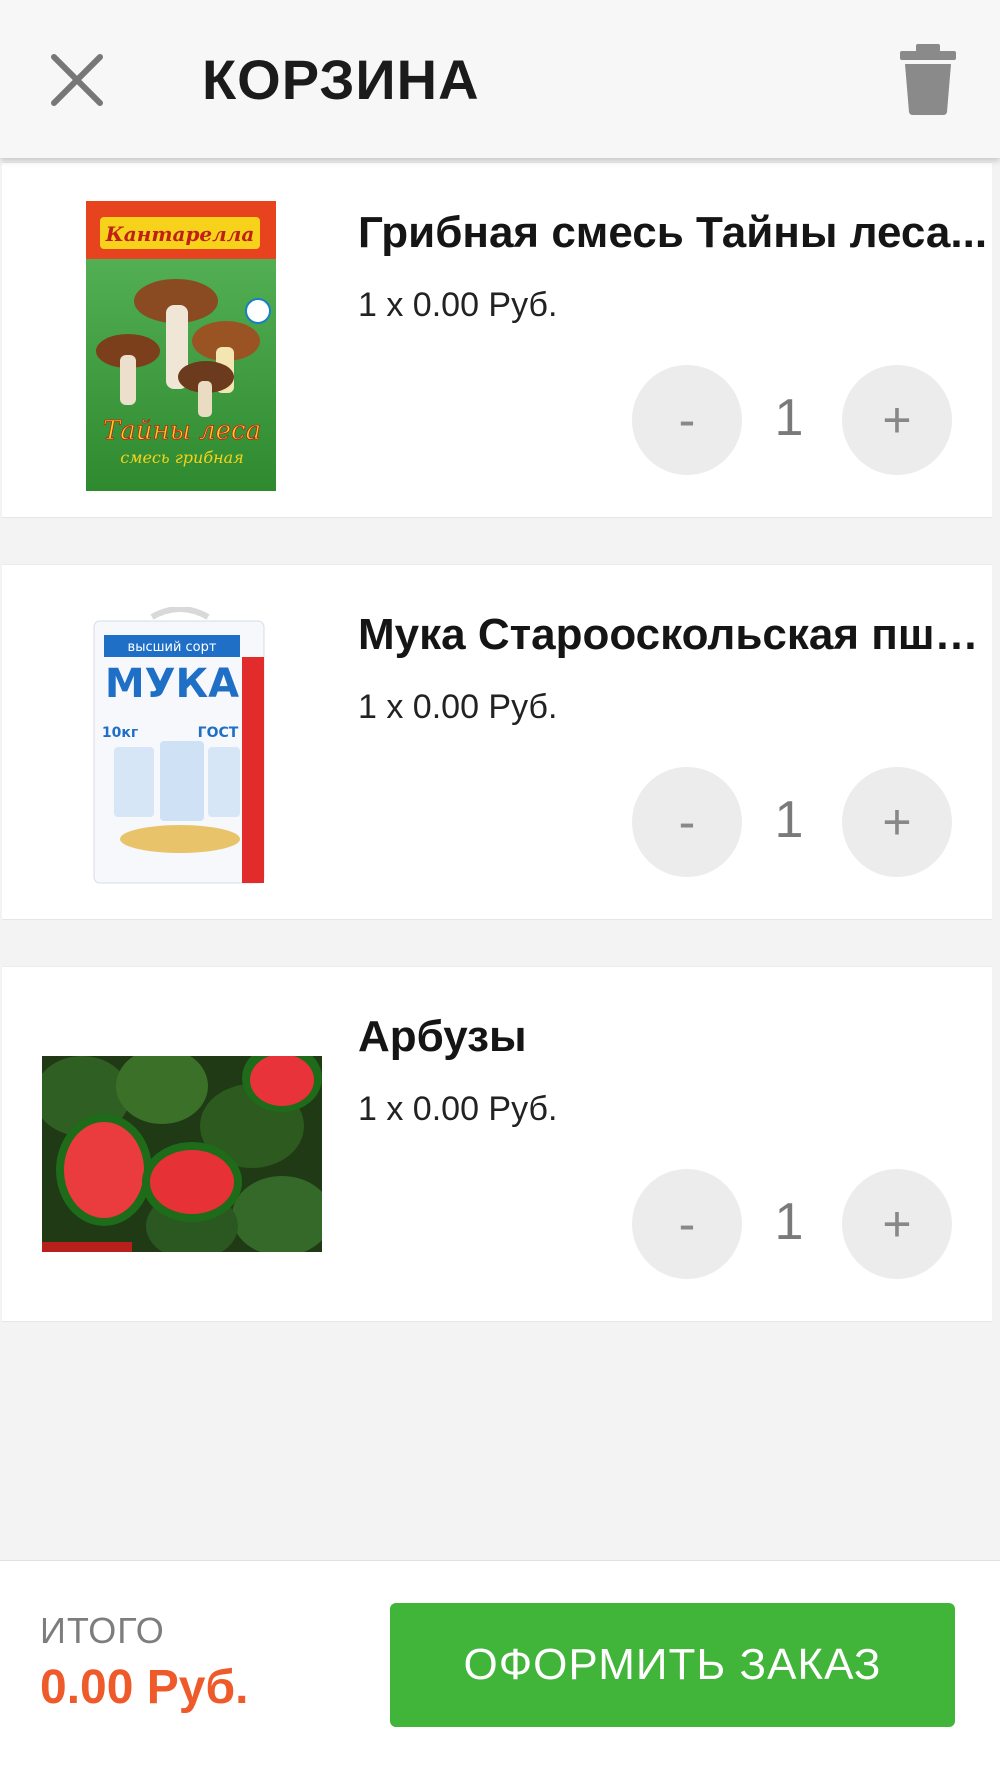 This screenshot has width=1000, height=1778. I want to click on close-icon, so click(77, 80).